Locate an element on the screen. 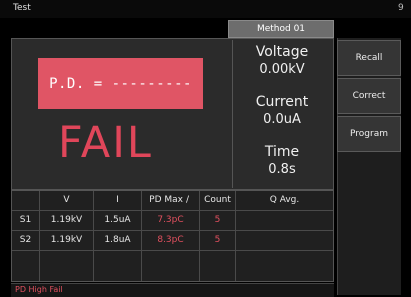 The width and height of the screenshot is (411, 297). voltage-value: 0.00kV is located at coordinates (282, 69).